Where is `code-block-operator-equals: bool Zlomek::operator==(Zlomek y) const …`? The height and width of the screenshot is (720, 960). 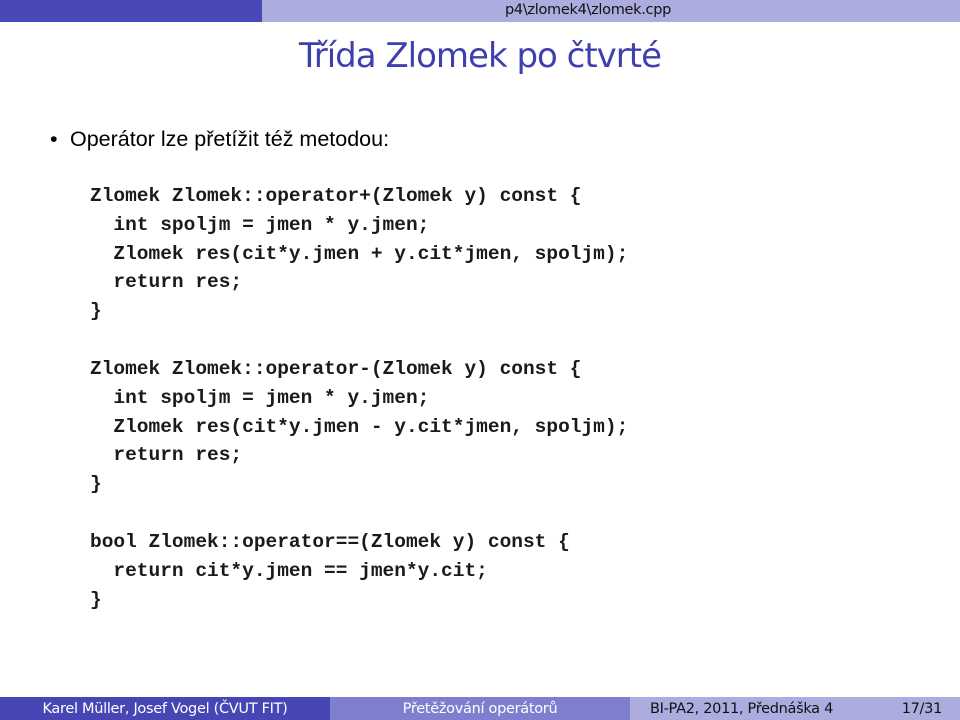 code-block-operator-equals: bool Zlomek::operator==(Zlomek y) const … is located at coordinates (330, 571).